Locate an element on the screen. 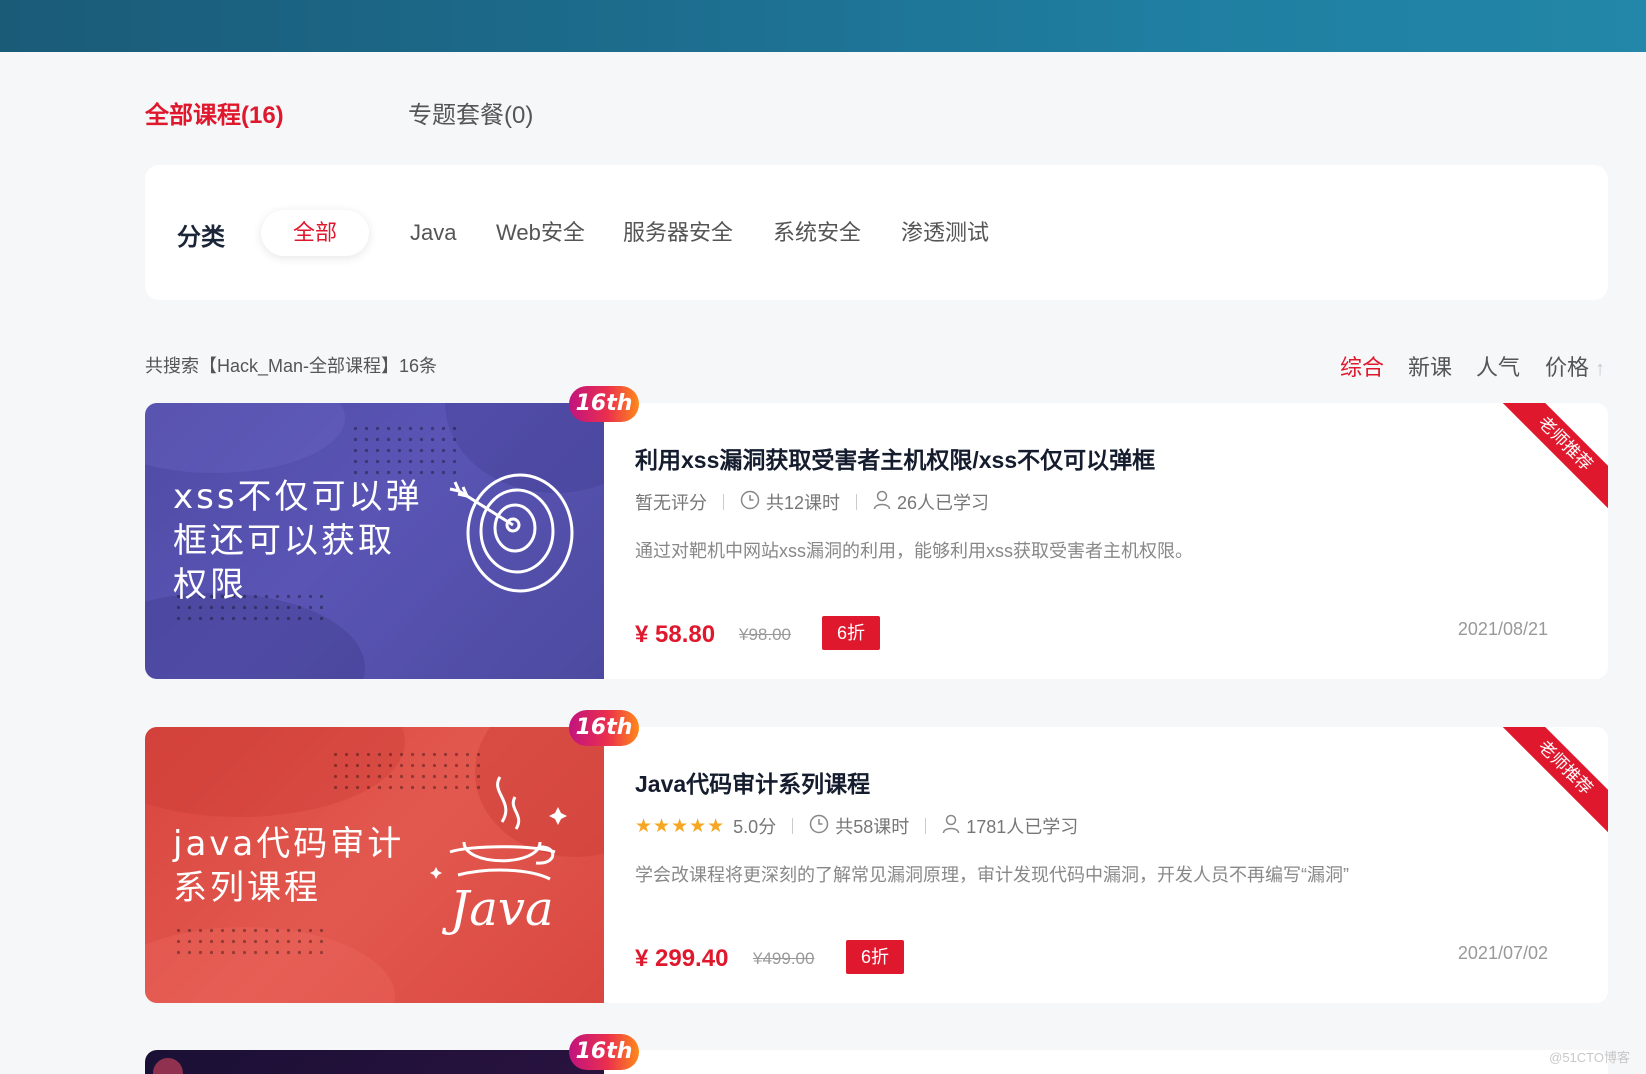 Image resolution: width=1646 pixels, height=1074 pixels. course-meta: 暂无评分 共12课时 26人已学习 is located at coordinates (812, 502).